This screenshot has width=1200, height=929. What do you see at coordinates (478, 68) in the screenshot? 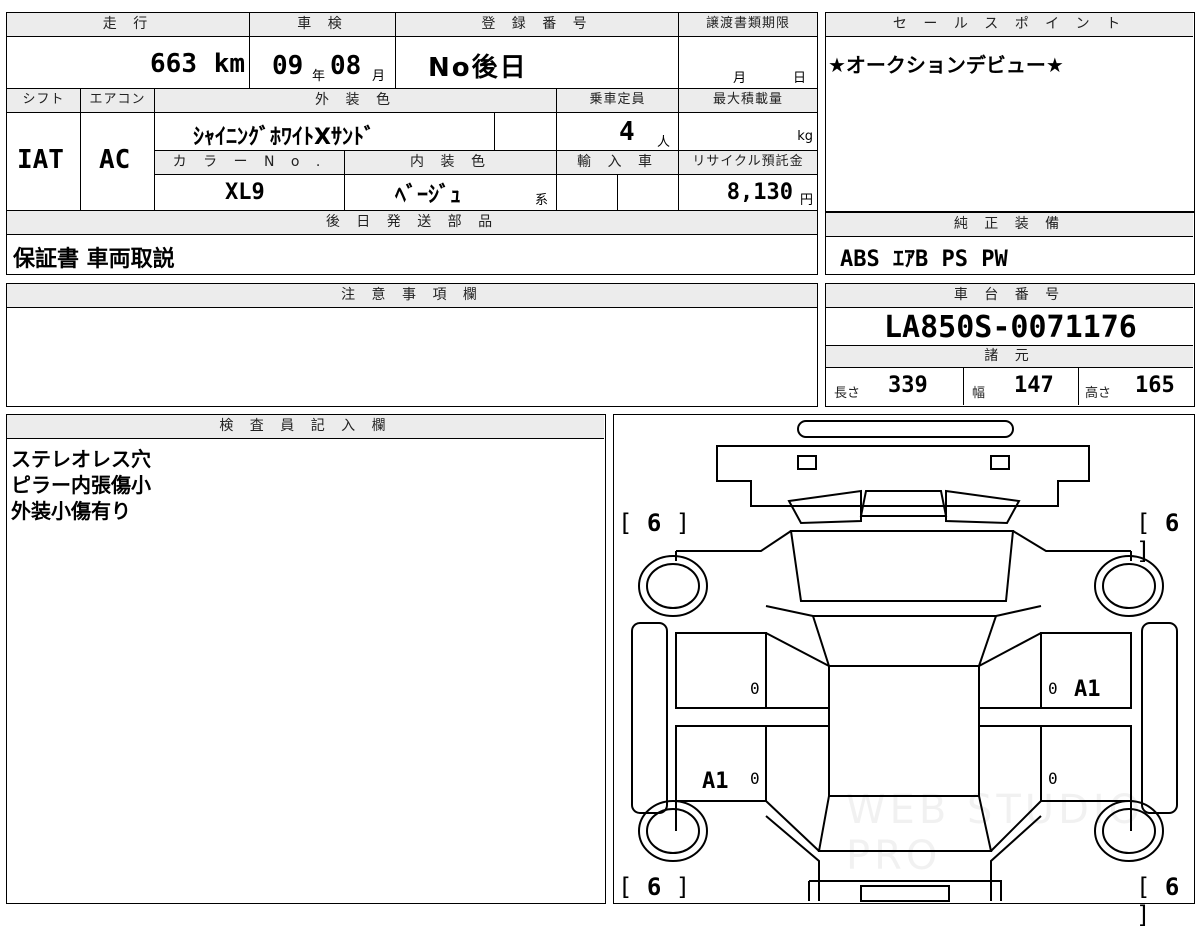
I see `registration-value: No後日` at bounding box center [478, 68].